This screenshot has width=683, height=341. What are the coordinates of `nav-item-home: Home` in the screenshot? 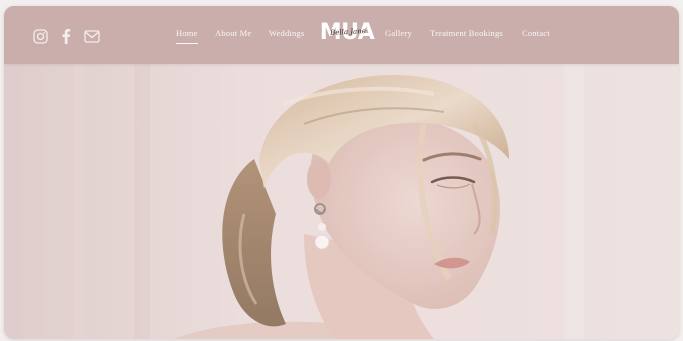 It's located at (187, 36).